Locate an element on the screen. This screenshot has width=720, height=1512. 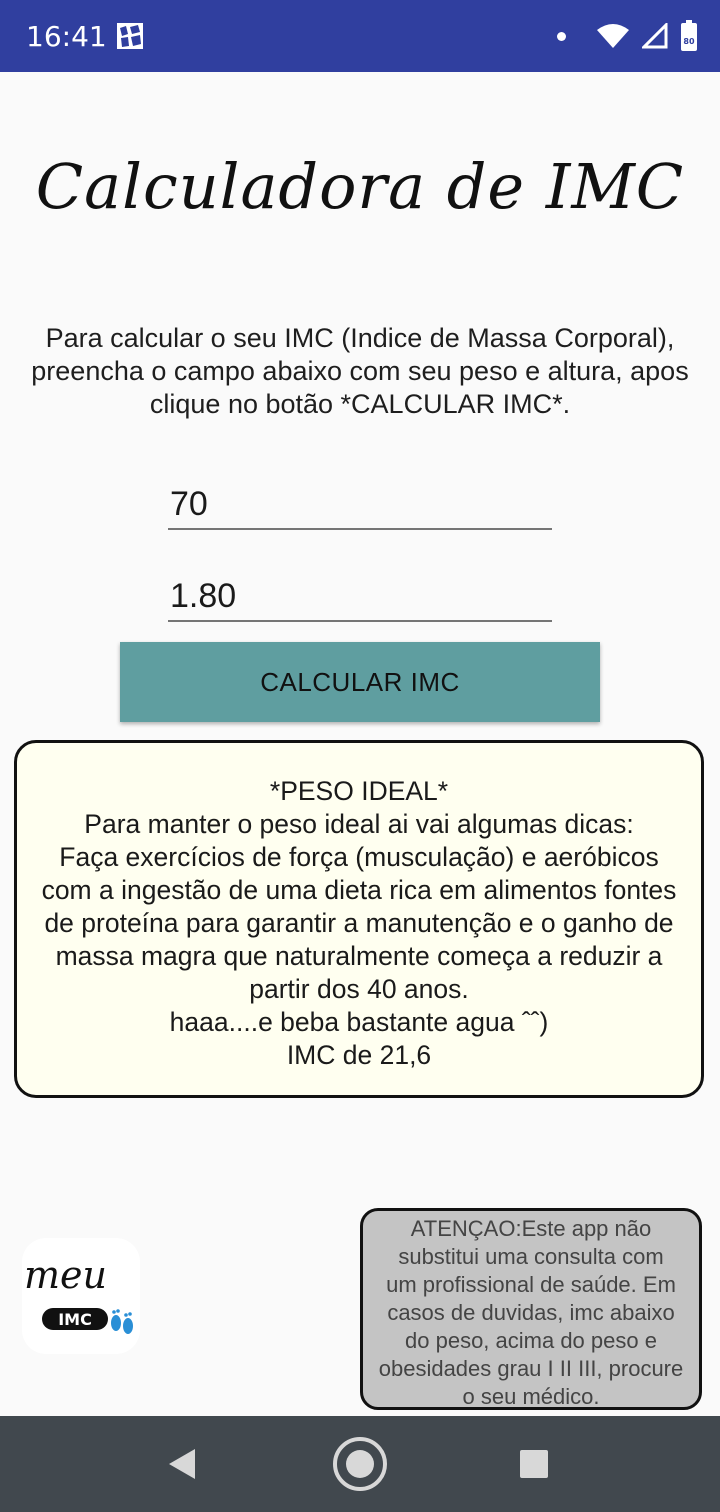
warning-line: obesidades grau I II III, procure is located at coordinates (531, 1368).